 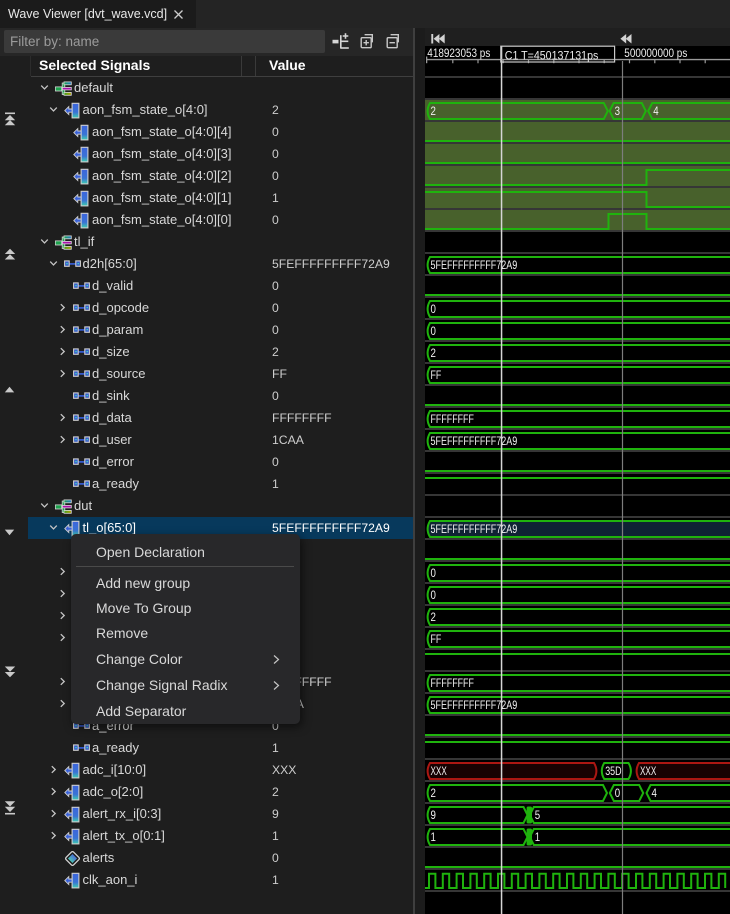 I want to click on svg-text: 3, so click(x=618, y=111).